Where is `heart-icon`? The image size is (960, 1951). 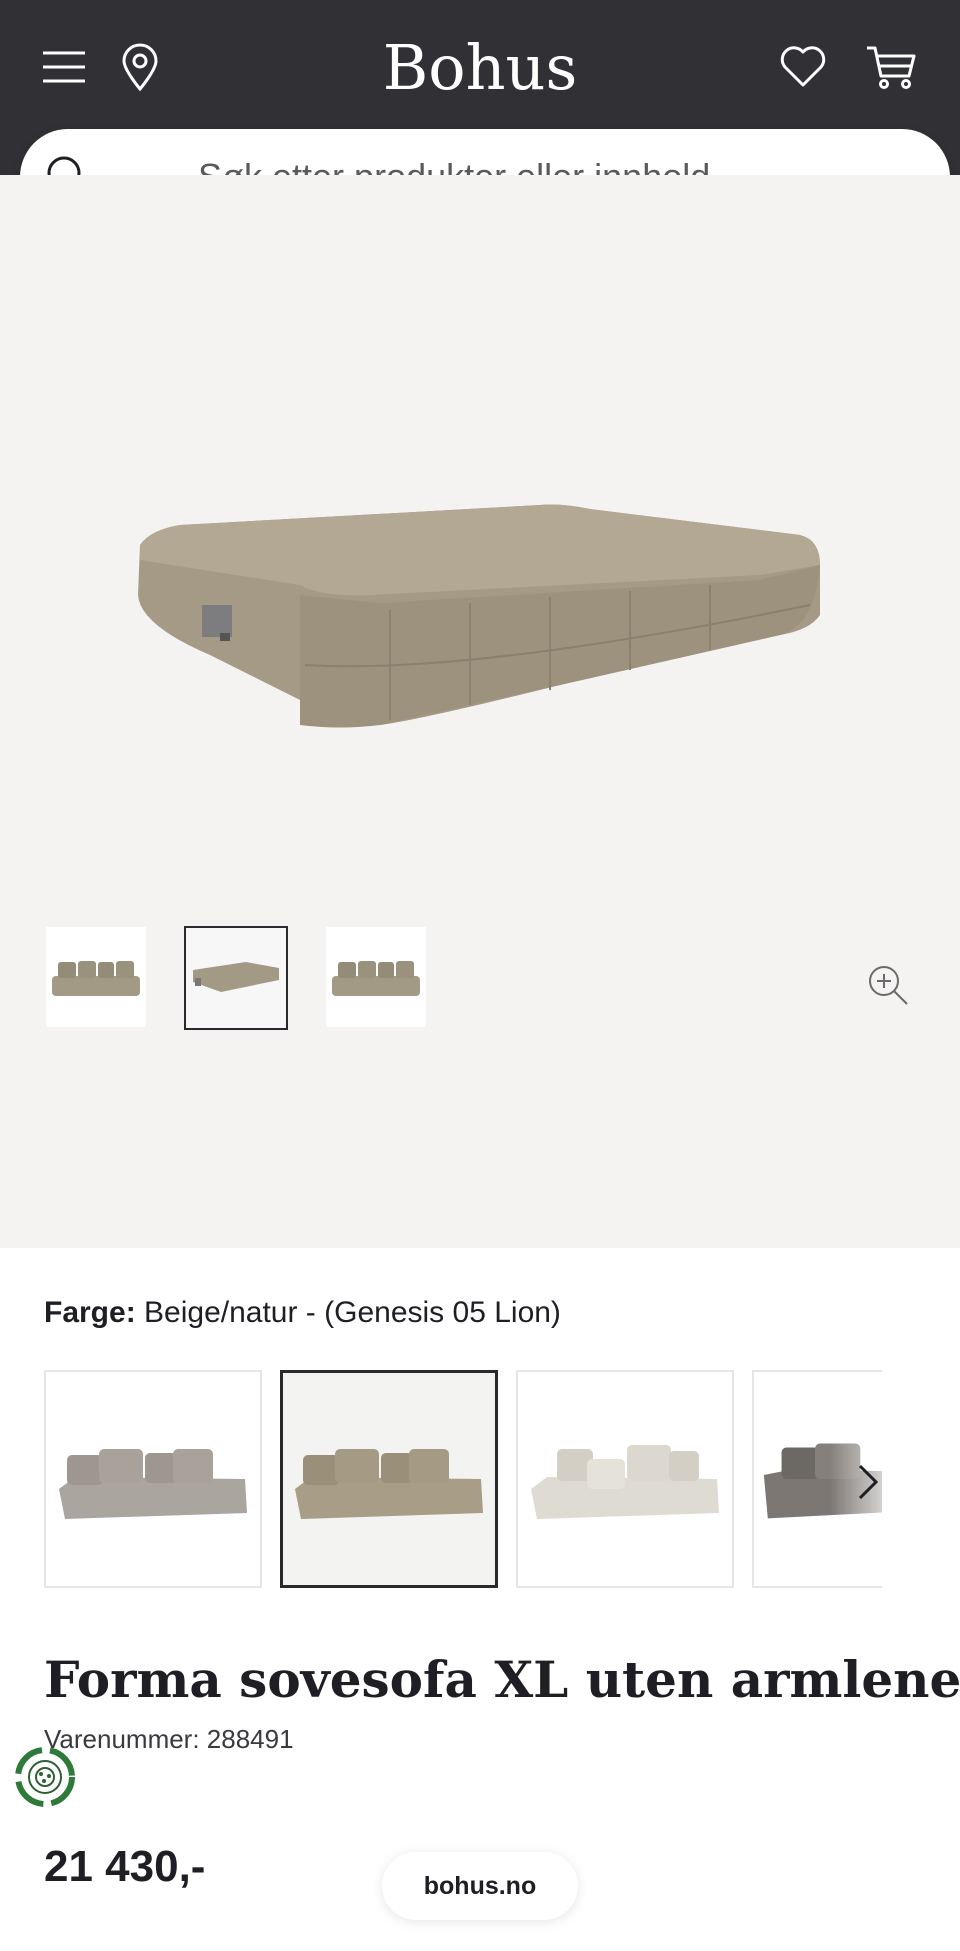
heart-icon is located at coordinates (803, 66).